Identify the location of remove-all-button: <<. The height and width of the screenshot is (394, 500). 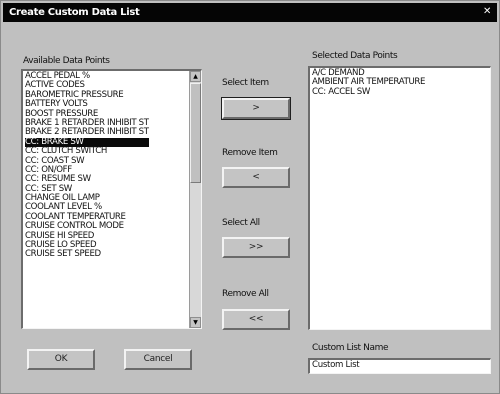
(256, 319).